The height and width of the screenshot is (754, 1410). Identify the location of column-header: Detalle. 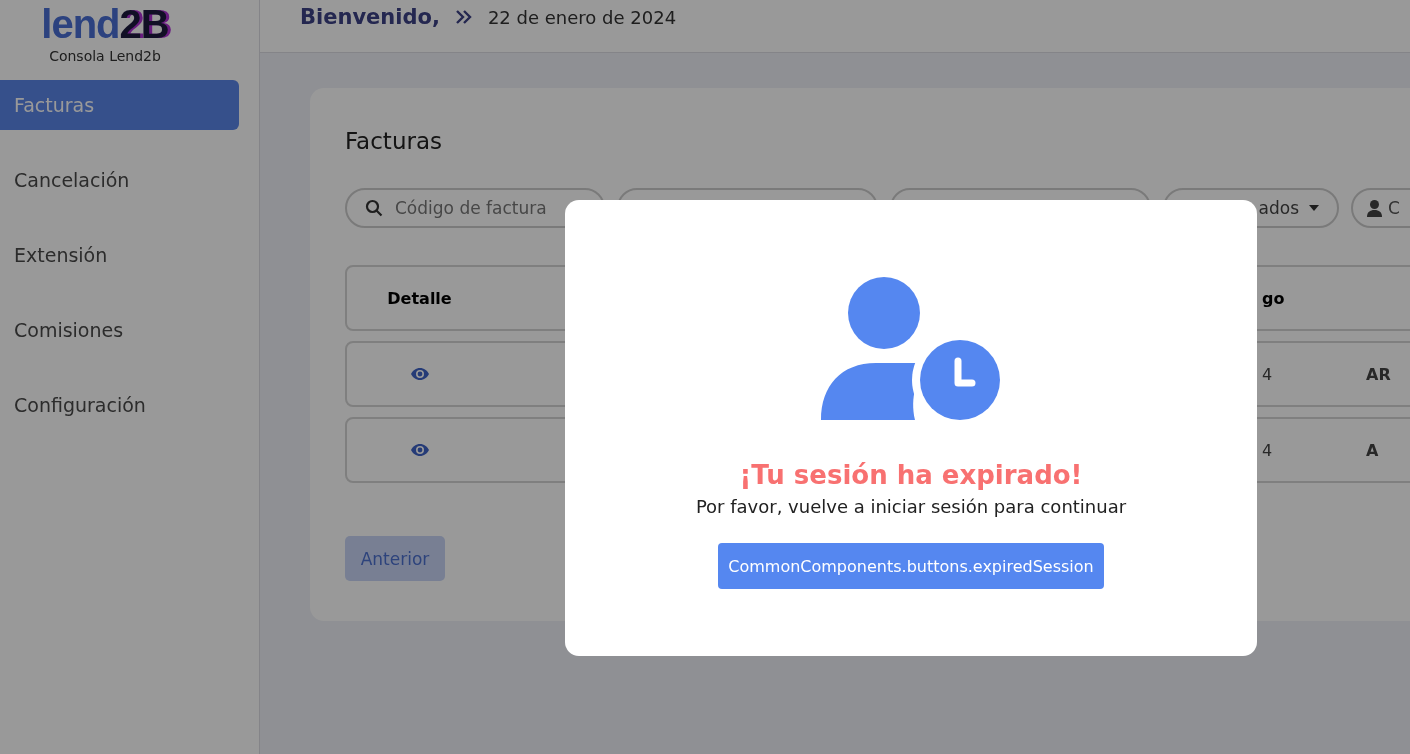
(419, 298).